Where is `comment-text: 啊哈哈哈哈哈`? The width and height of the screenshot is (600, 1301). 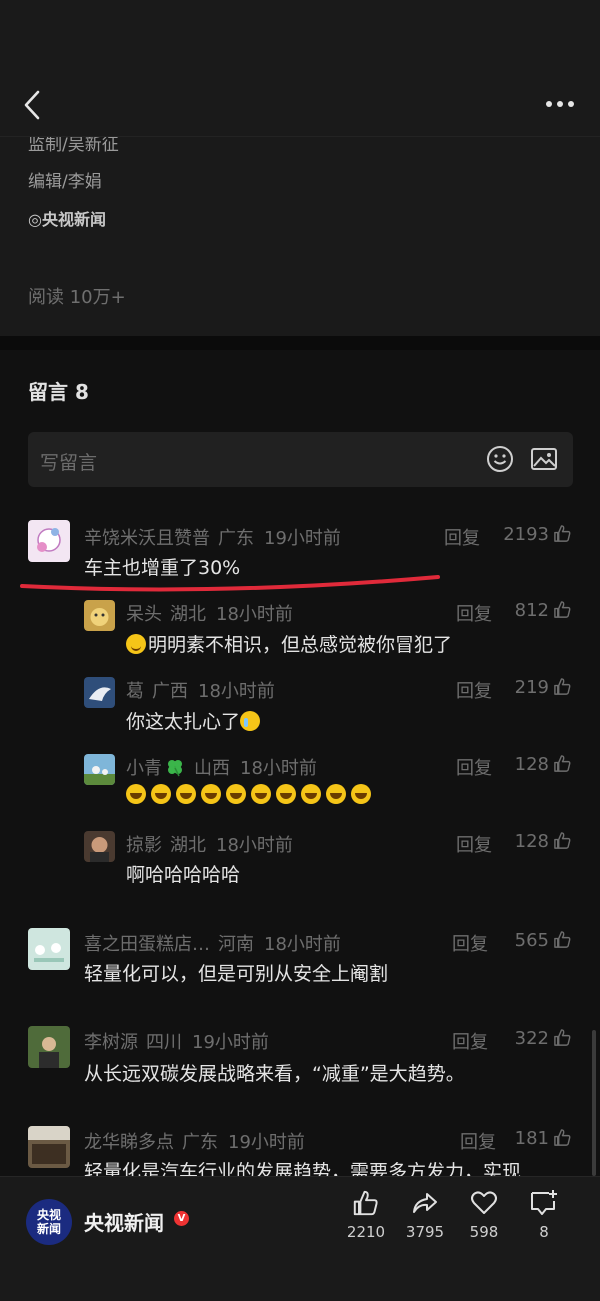
comment-text: 啊哈哈哈哈哈 is located at coordinates (183, 875).